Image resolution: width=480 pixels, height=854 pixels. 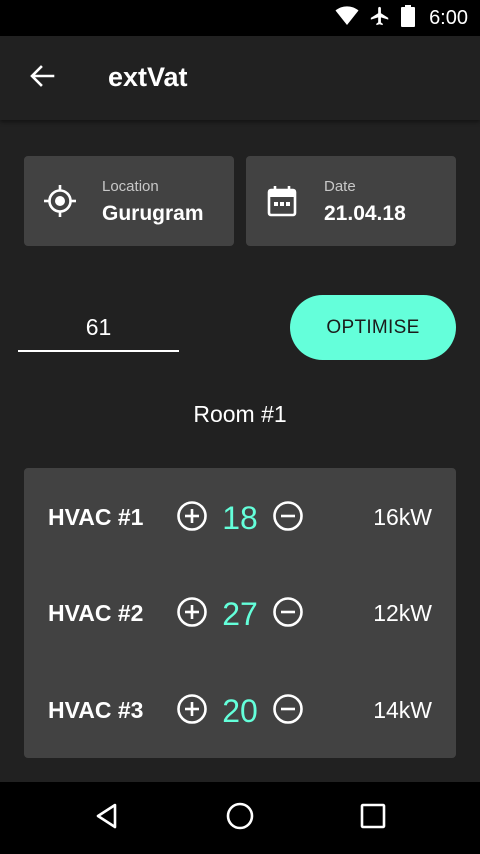 I want to click on date-card: Date 21.04.18, so click(x=351, y=201).